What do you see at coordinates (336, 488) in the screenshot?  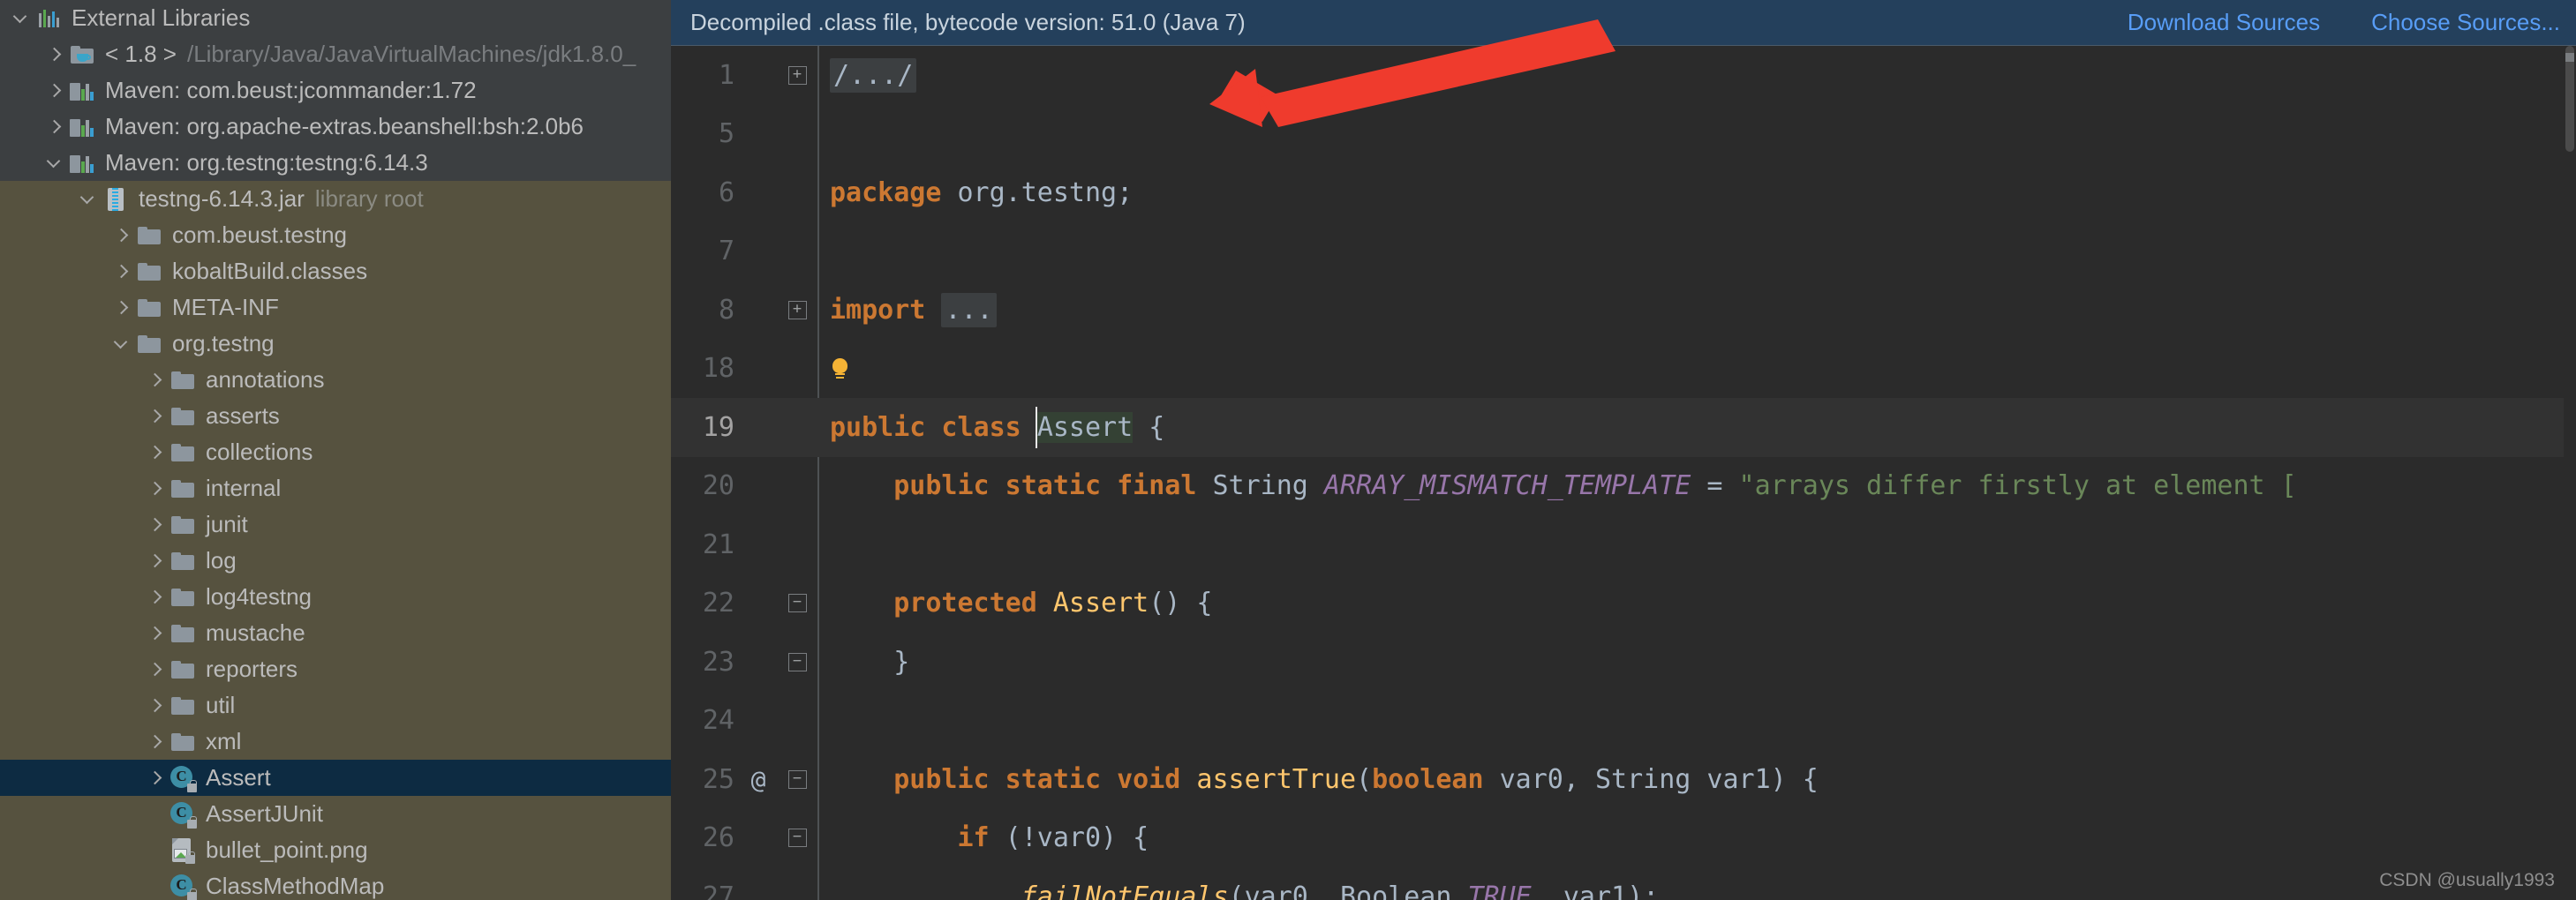 I see `tree-item-internal: internal` at bounding box center [336, 488].